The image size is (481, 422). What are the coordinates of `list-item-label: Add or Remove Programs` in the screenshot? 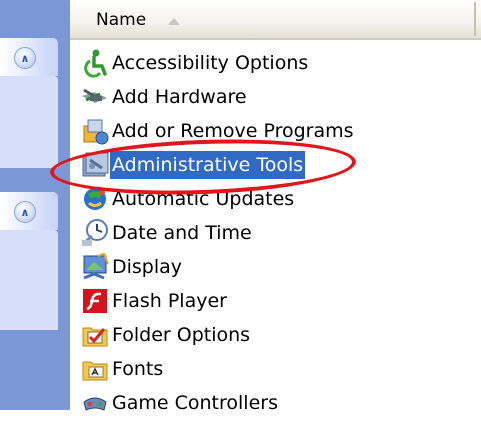 It's located at (233, 131).